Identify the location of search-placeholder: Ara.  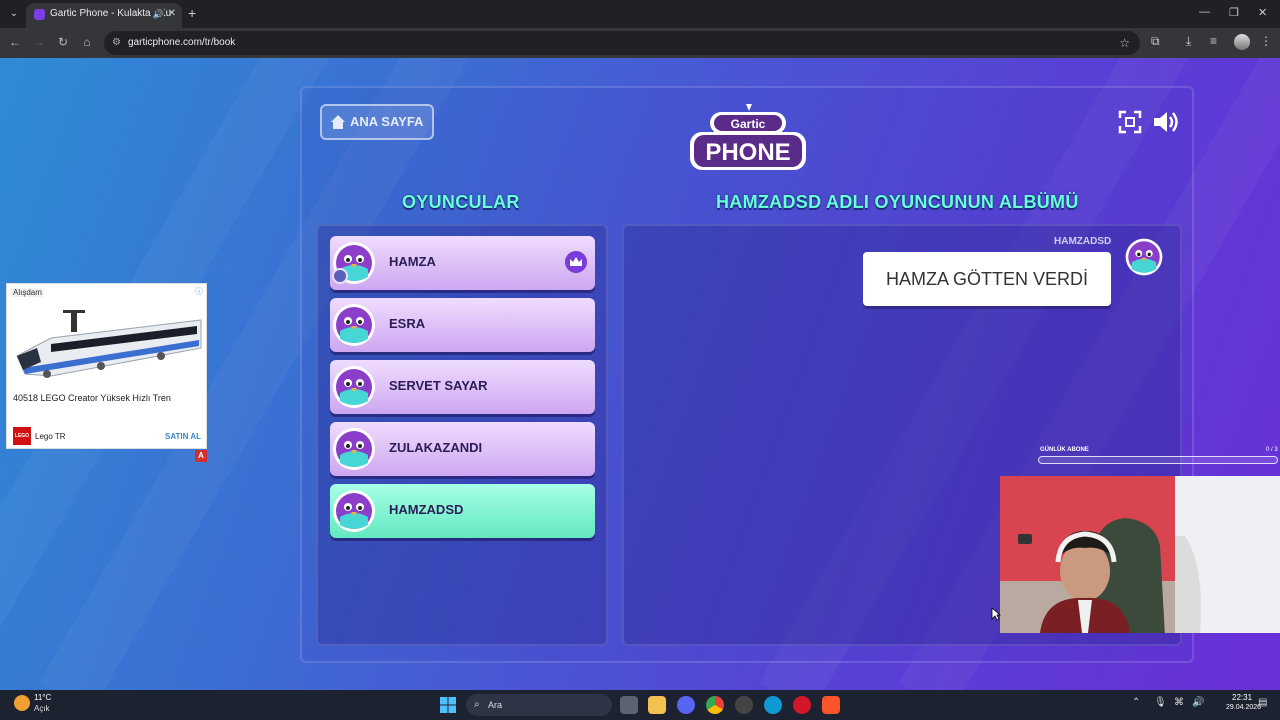
(495, 705).